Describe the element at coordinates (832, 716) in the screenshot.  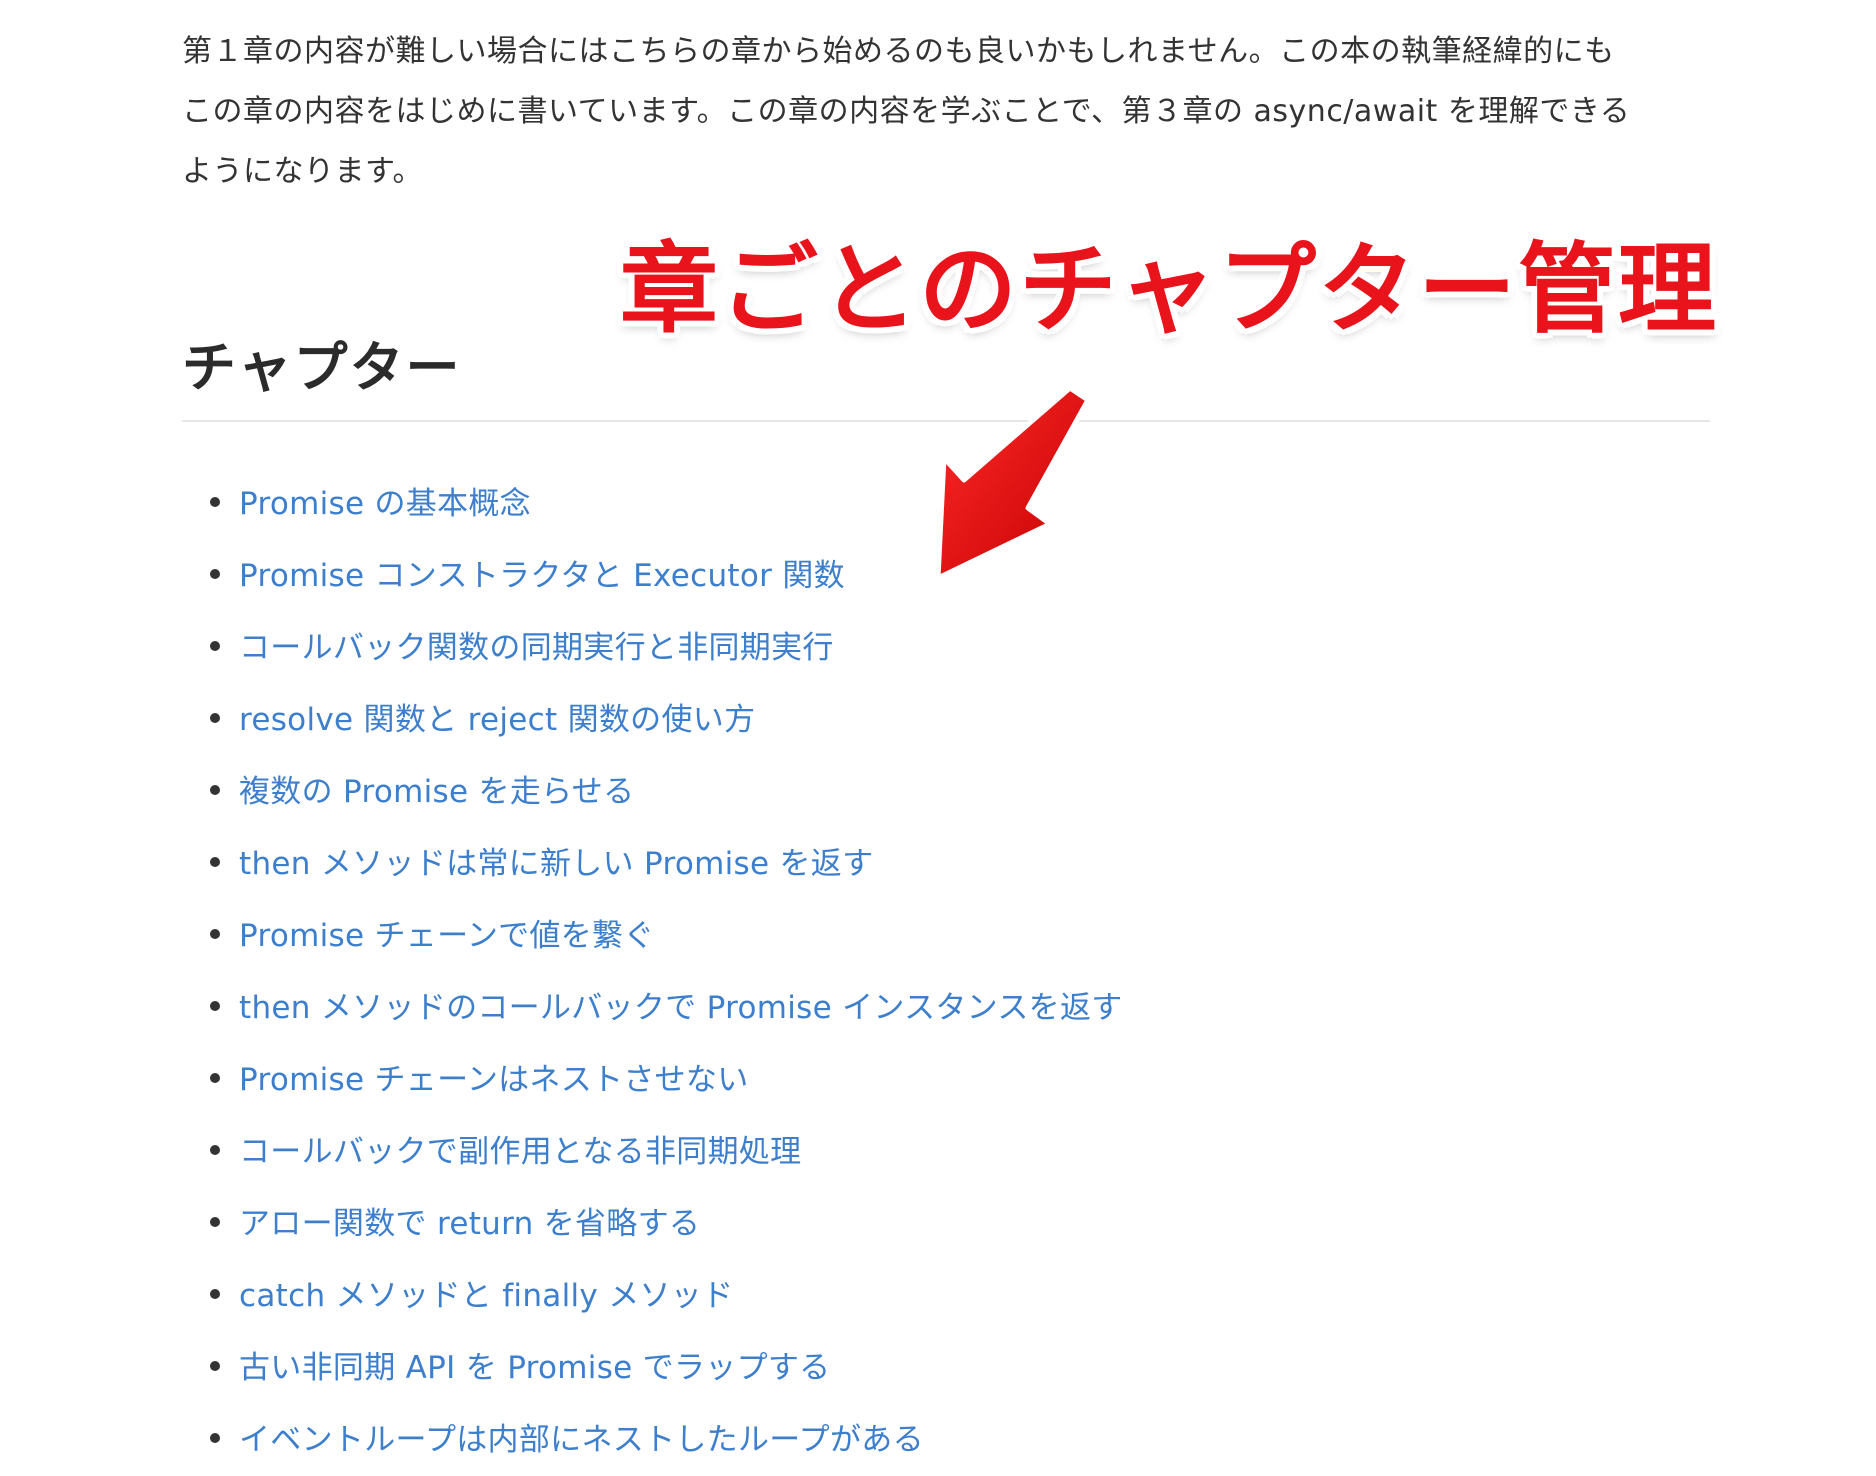
I see `list-item: resolve 関数と reject 関数の使い方` at that location.